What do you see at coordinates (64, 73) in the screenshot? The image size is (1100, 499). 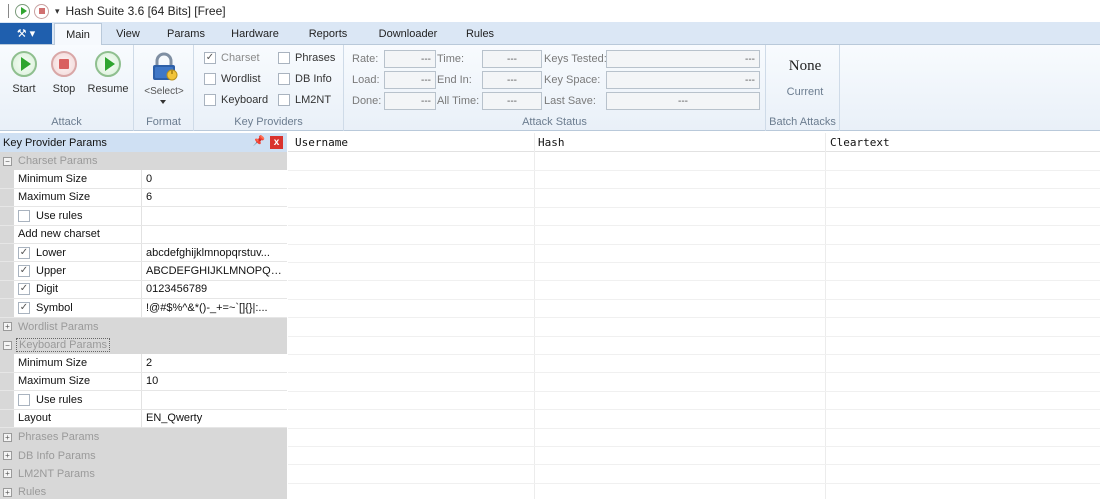 I see `stop-button: Stop` at bounding box center [64, 73].